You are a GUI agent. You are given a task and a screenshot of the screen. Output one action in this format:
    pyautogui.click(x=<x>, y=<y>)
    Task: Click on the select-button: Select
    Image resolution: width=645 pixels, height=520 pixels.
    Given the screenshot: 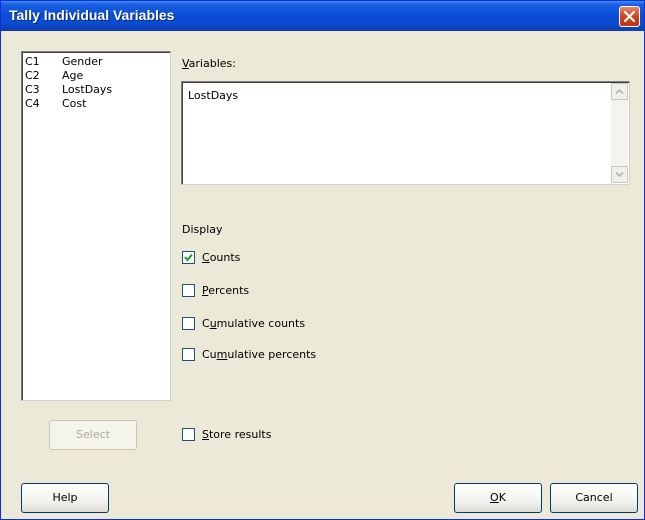 What is the action you would take?
    pyautogui.click(x=93, y=435)
    